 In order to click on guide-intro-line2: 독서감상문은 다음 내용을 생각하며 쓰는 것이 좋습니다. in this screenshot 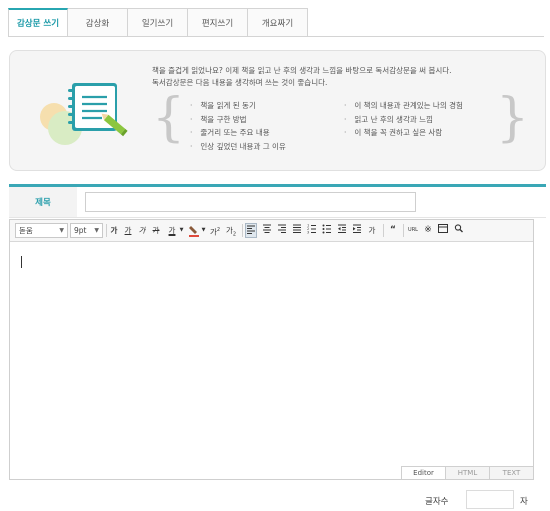, I will do `click(240, 82)`.